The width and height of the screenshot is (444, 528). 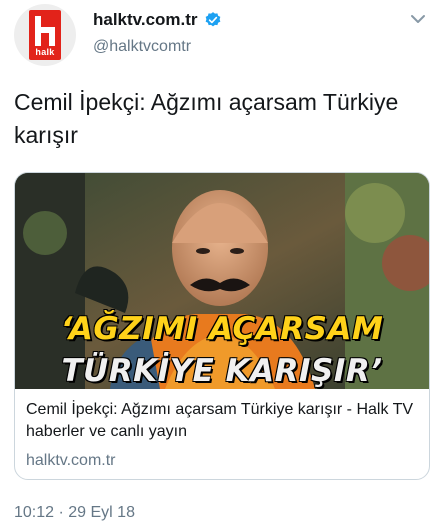 I want to click on card-domain: halktv.com.tr, so click(x=71, y=461).